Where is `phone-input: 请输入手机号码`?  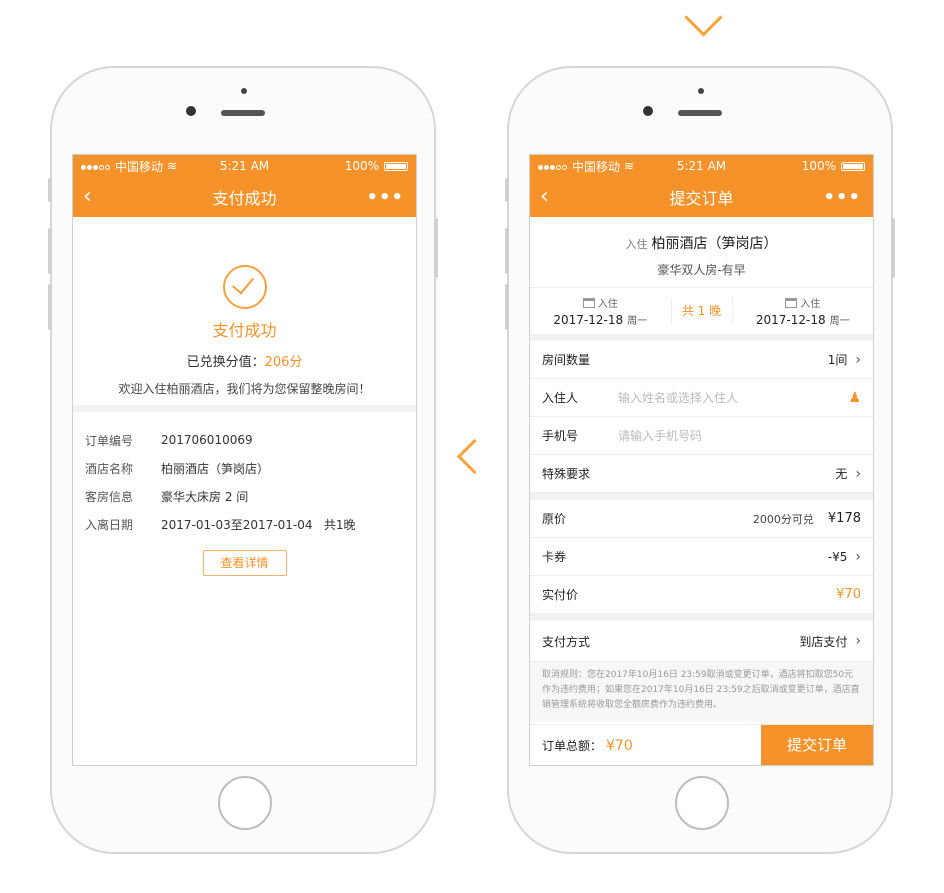 phone-input: 请输入手机号码 is located at coordinates (739, 435).